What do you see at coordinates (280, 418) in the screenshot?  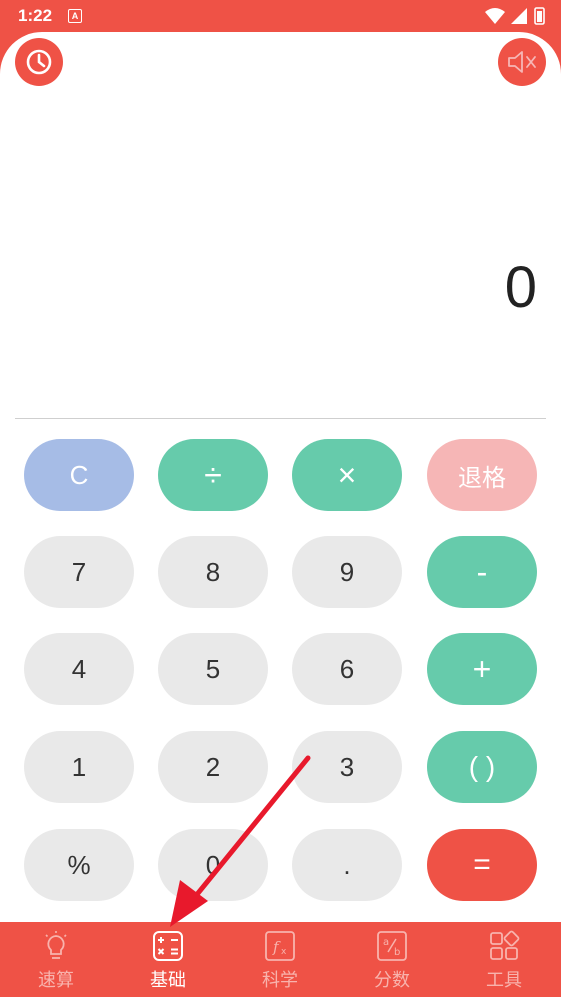 I see `display-divider` at bounding box center [280, 418].